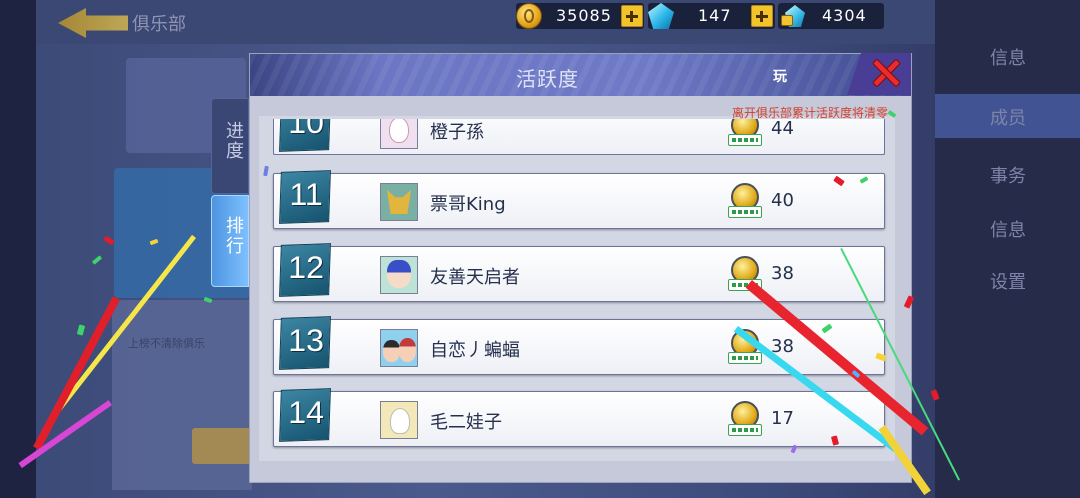  What do you see at coordinates (579, 272) in the screenshot?
I see `ranking-row: 12 友善天启者 38` at bounding box center [579, 272].